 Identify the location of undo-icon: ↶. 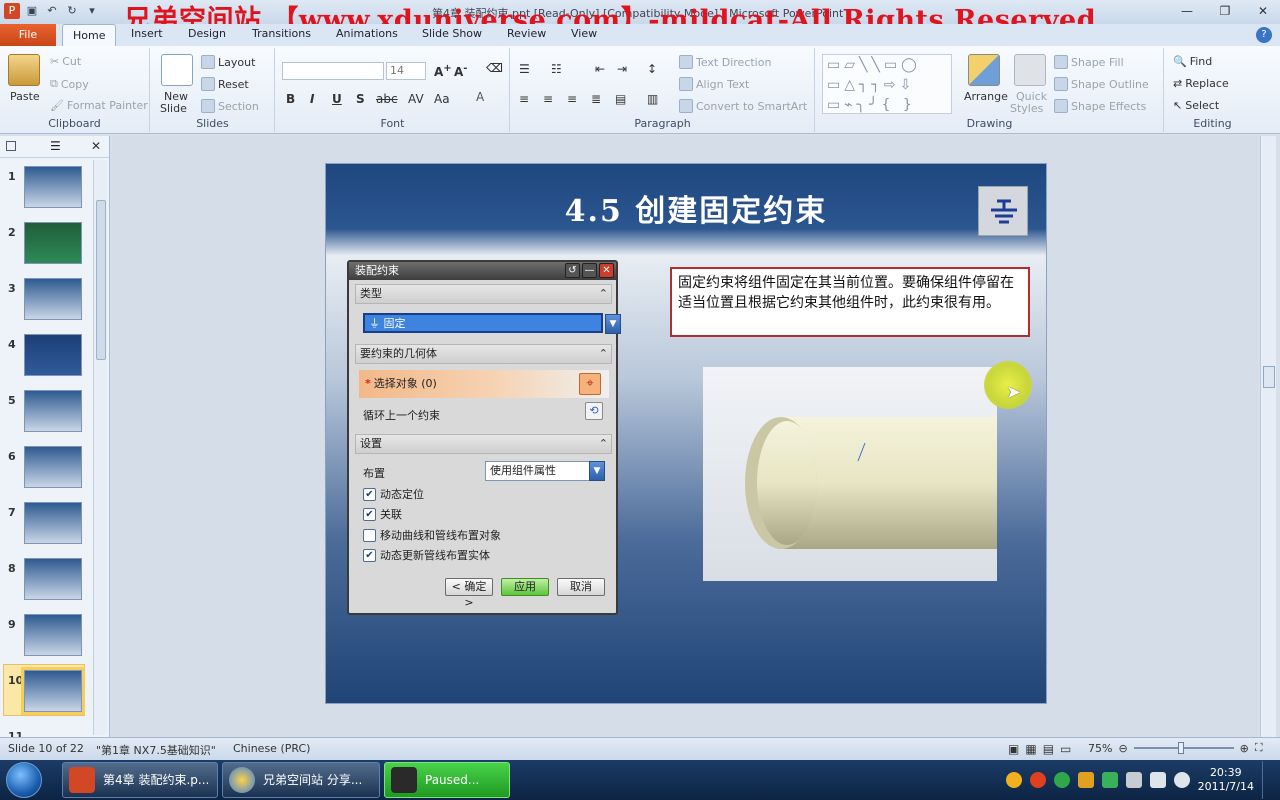
(52, 11).